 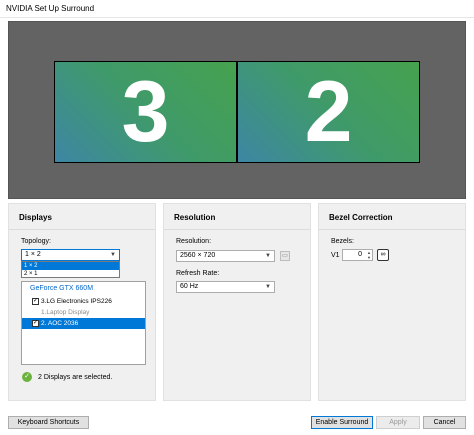 I want to click on monitor-number: 2, so click(x=328, y=112).